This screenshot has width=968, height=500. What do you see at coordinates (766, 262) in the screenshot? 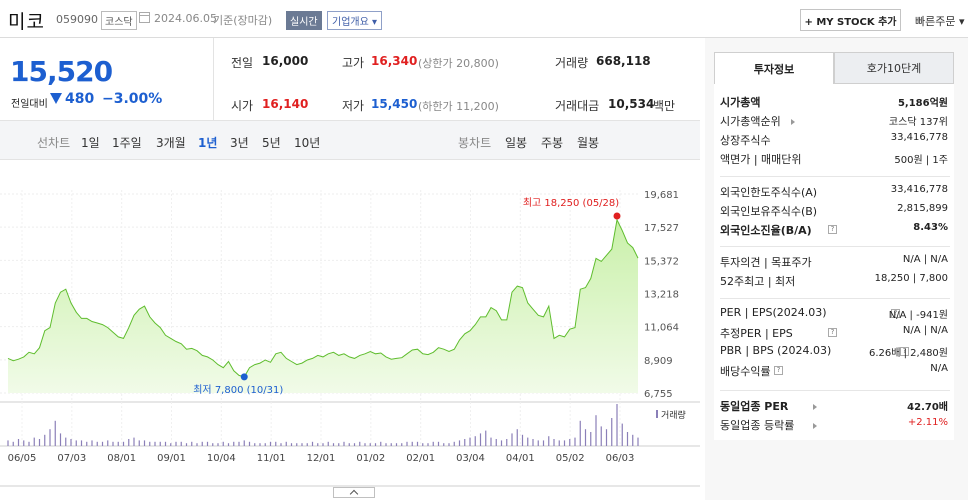
I see `info-row-label: 투자의견 | 목표주가` at bounding box center [766, 262].